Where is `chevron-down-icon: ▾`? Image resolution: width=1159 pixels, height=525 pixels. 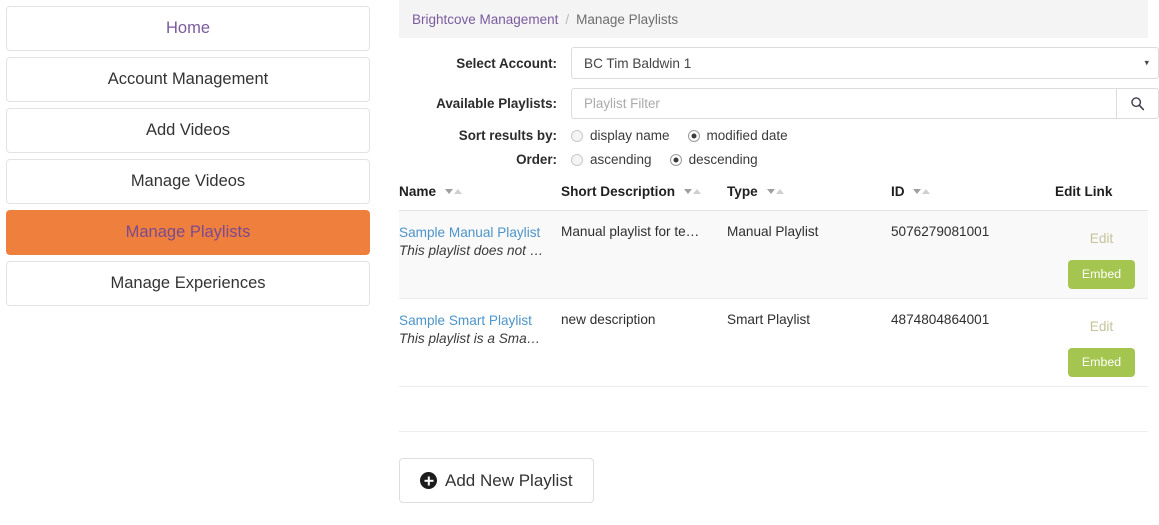
chevron-down-icon: ▾ is located at coordinates (1146, 62).